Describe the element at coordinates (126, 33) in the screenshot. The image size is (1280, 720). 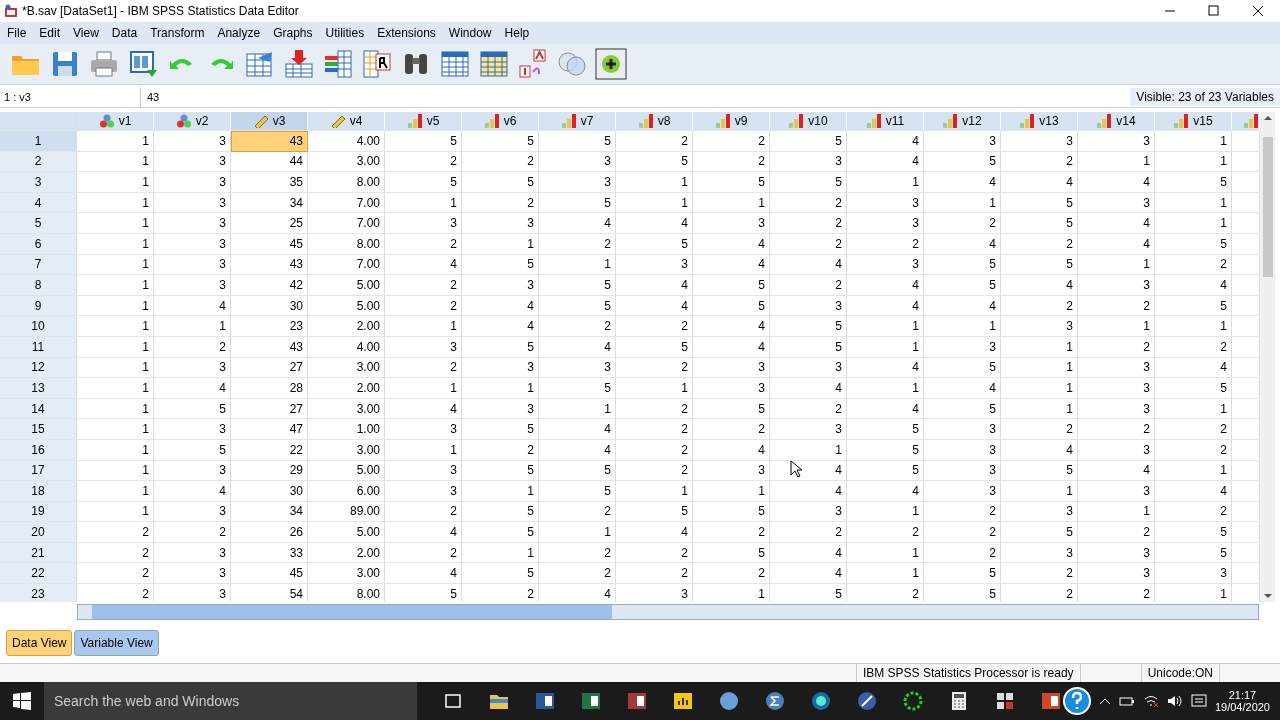
I see `menu-item: Data` at that location.